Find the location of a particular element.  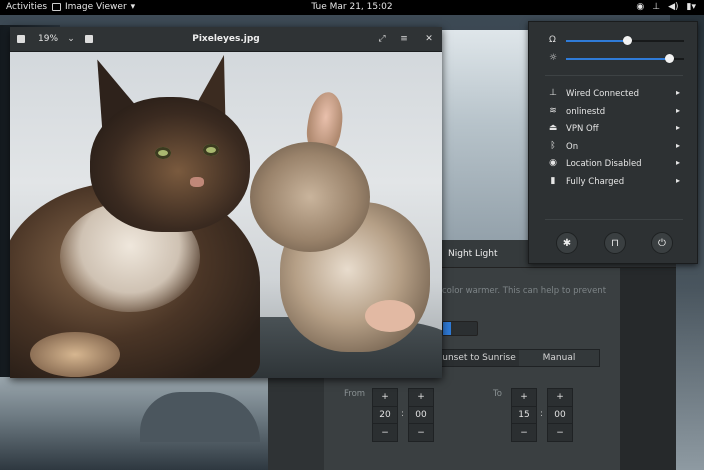

zoom-in-icon is located at coordinates (89, 39).